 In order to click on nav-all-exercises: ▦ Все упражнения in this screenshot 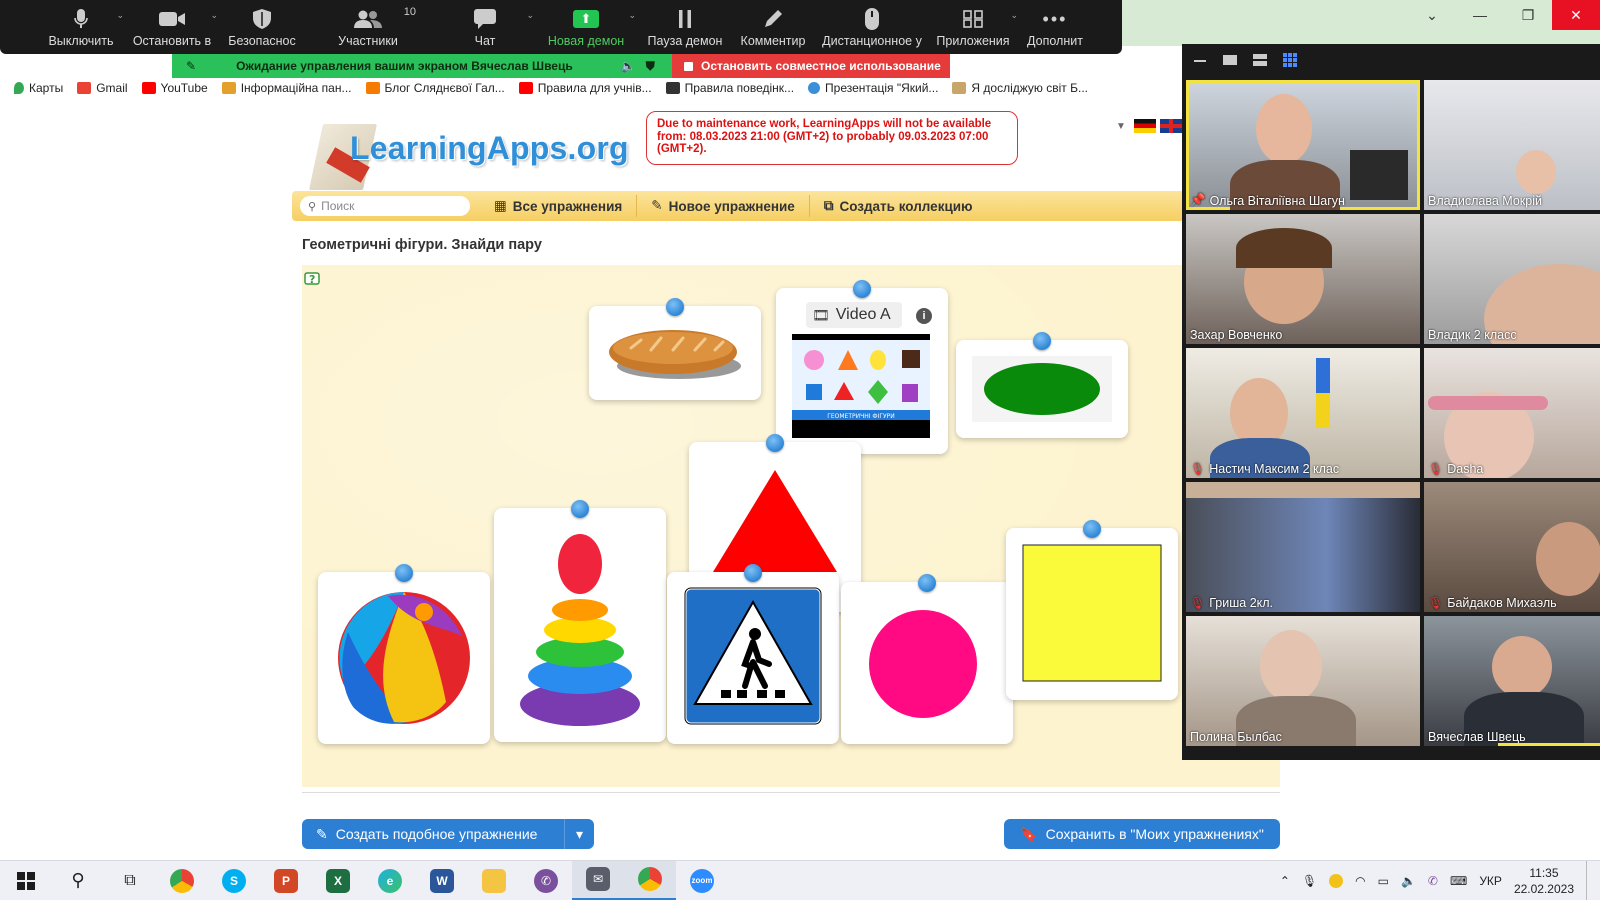, I will do `click(558, 206)`.